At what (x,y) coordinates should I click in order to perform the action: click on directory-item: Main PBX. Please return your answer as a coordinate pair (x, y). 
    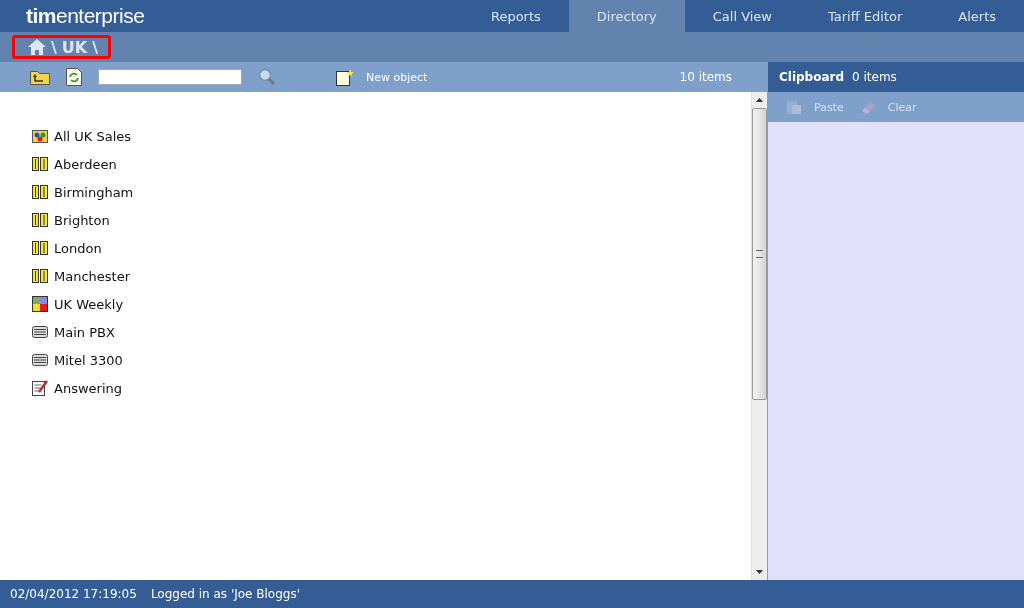
    Looking at the image, I should click on (391, 332).